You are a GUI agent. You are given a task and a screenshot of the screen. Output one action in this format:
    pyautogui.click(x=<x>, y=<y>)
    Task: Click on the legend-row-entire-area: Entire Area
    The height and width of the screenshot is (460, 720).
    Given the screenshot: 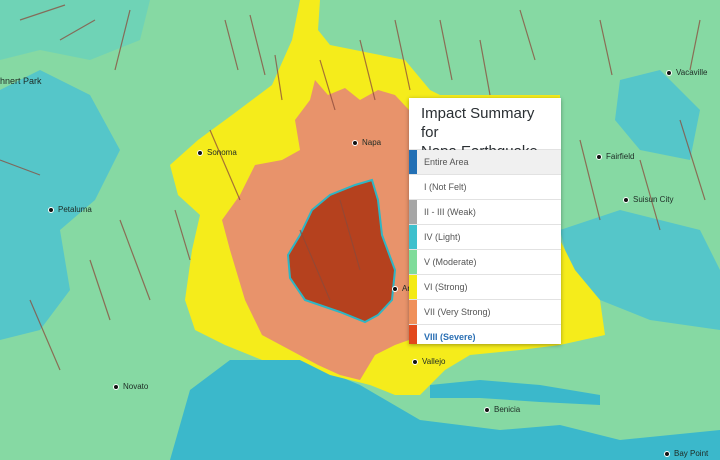 What is the action you would take?
    pyautogui.click(x=485, y=161)
    